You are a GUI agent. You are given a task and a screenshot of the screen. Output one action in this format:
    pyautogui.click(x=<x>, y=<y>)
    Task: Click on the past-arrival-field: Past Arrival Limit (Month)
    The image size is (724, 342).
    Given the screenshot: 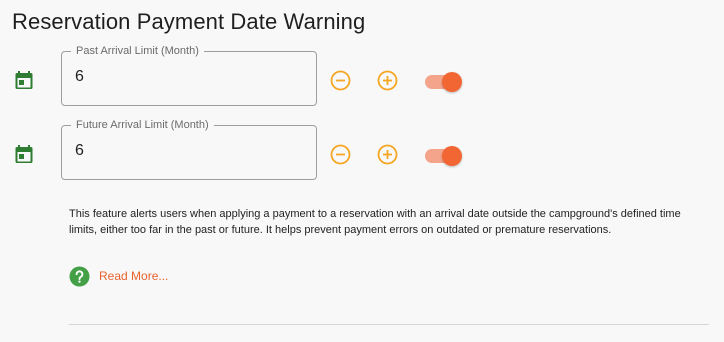 What is the action you would take?
    pyautogui.click(x=189, y=75)
    